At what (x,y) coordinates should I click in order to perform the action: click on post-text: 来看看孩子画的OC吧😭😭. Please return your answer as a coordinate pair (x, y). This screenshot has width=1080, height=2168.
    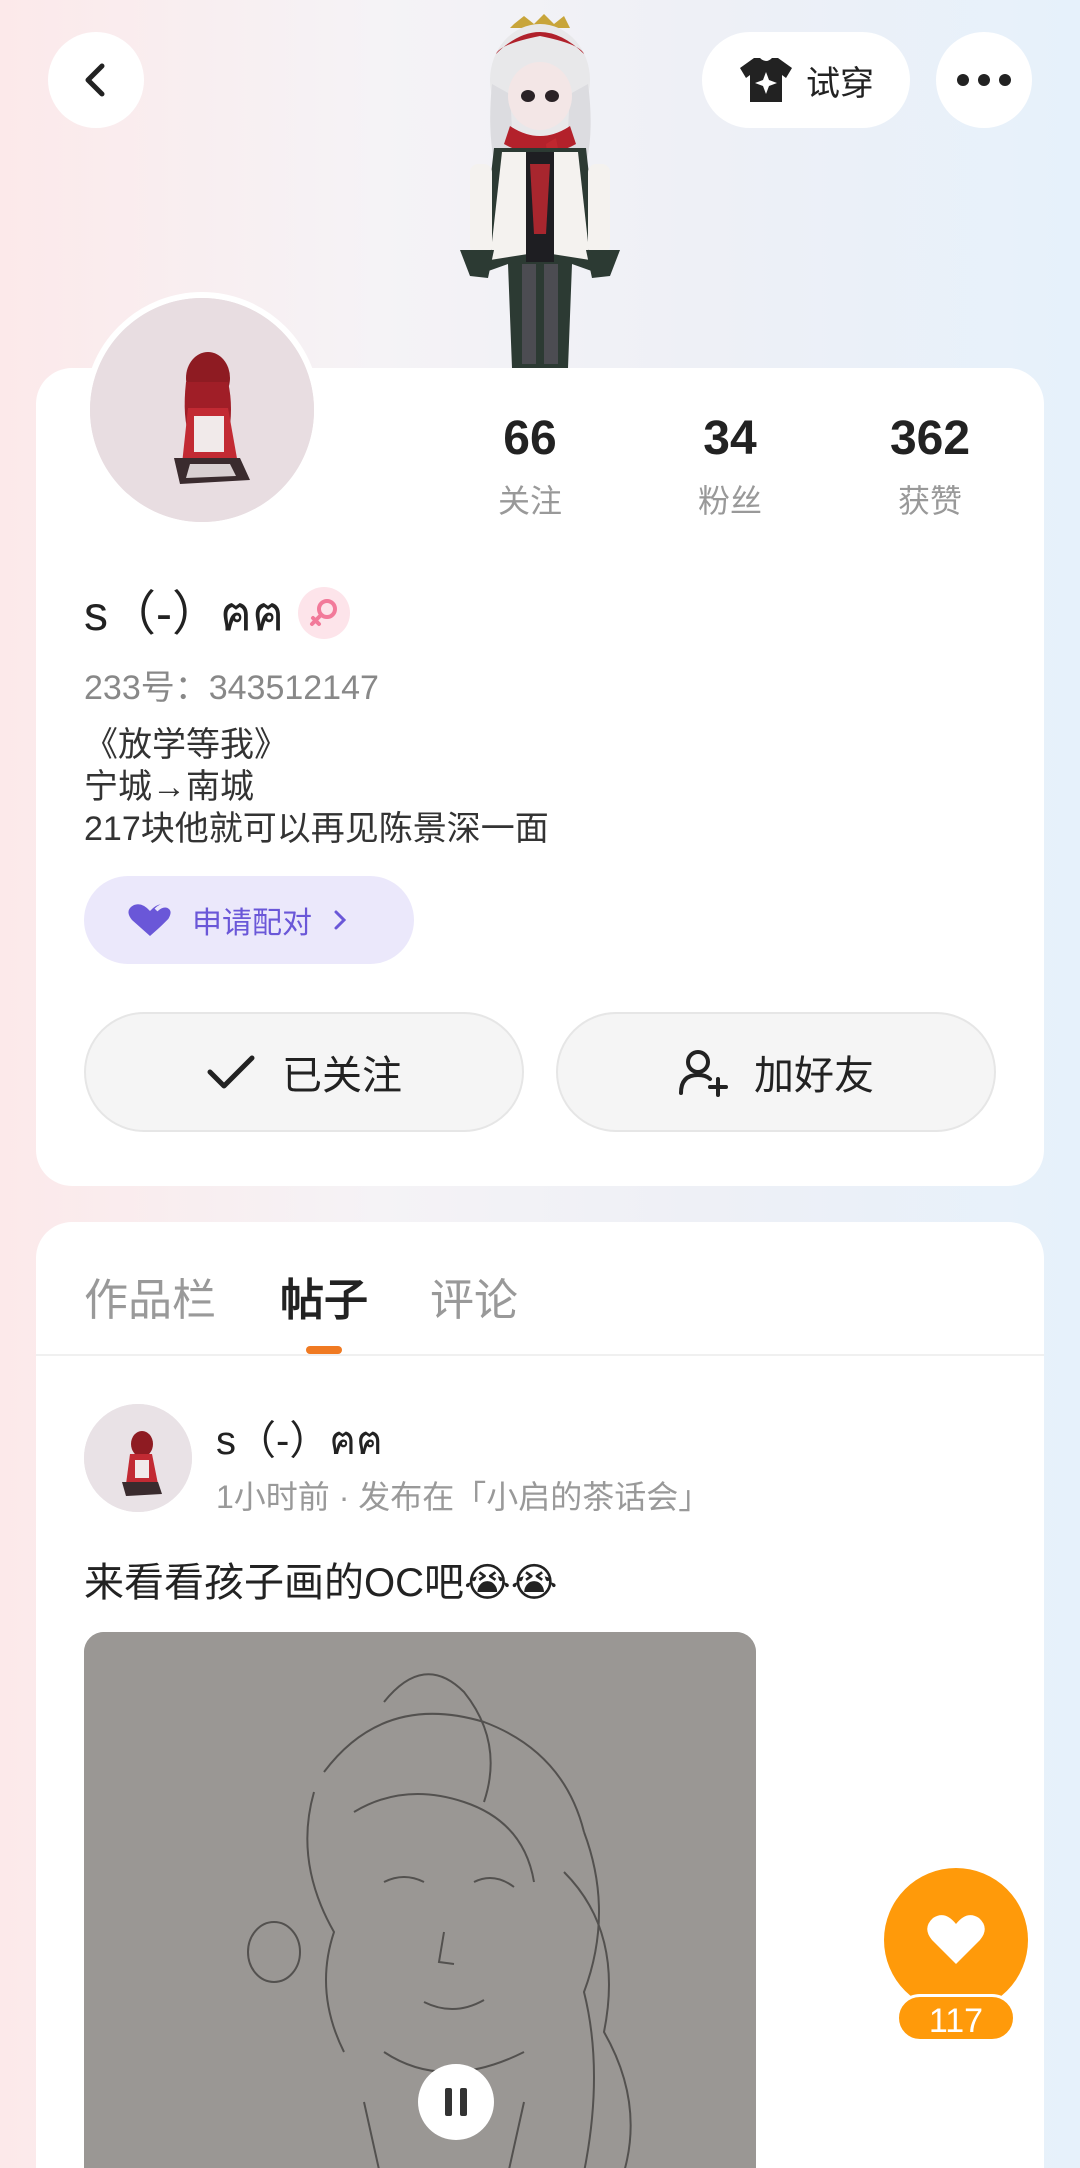
    Looking at the image, I should click on (320, 1579).